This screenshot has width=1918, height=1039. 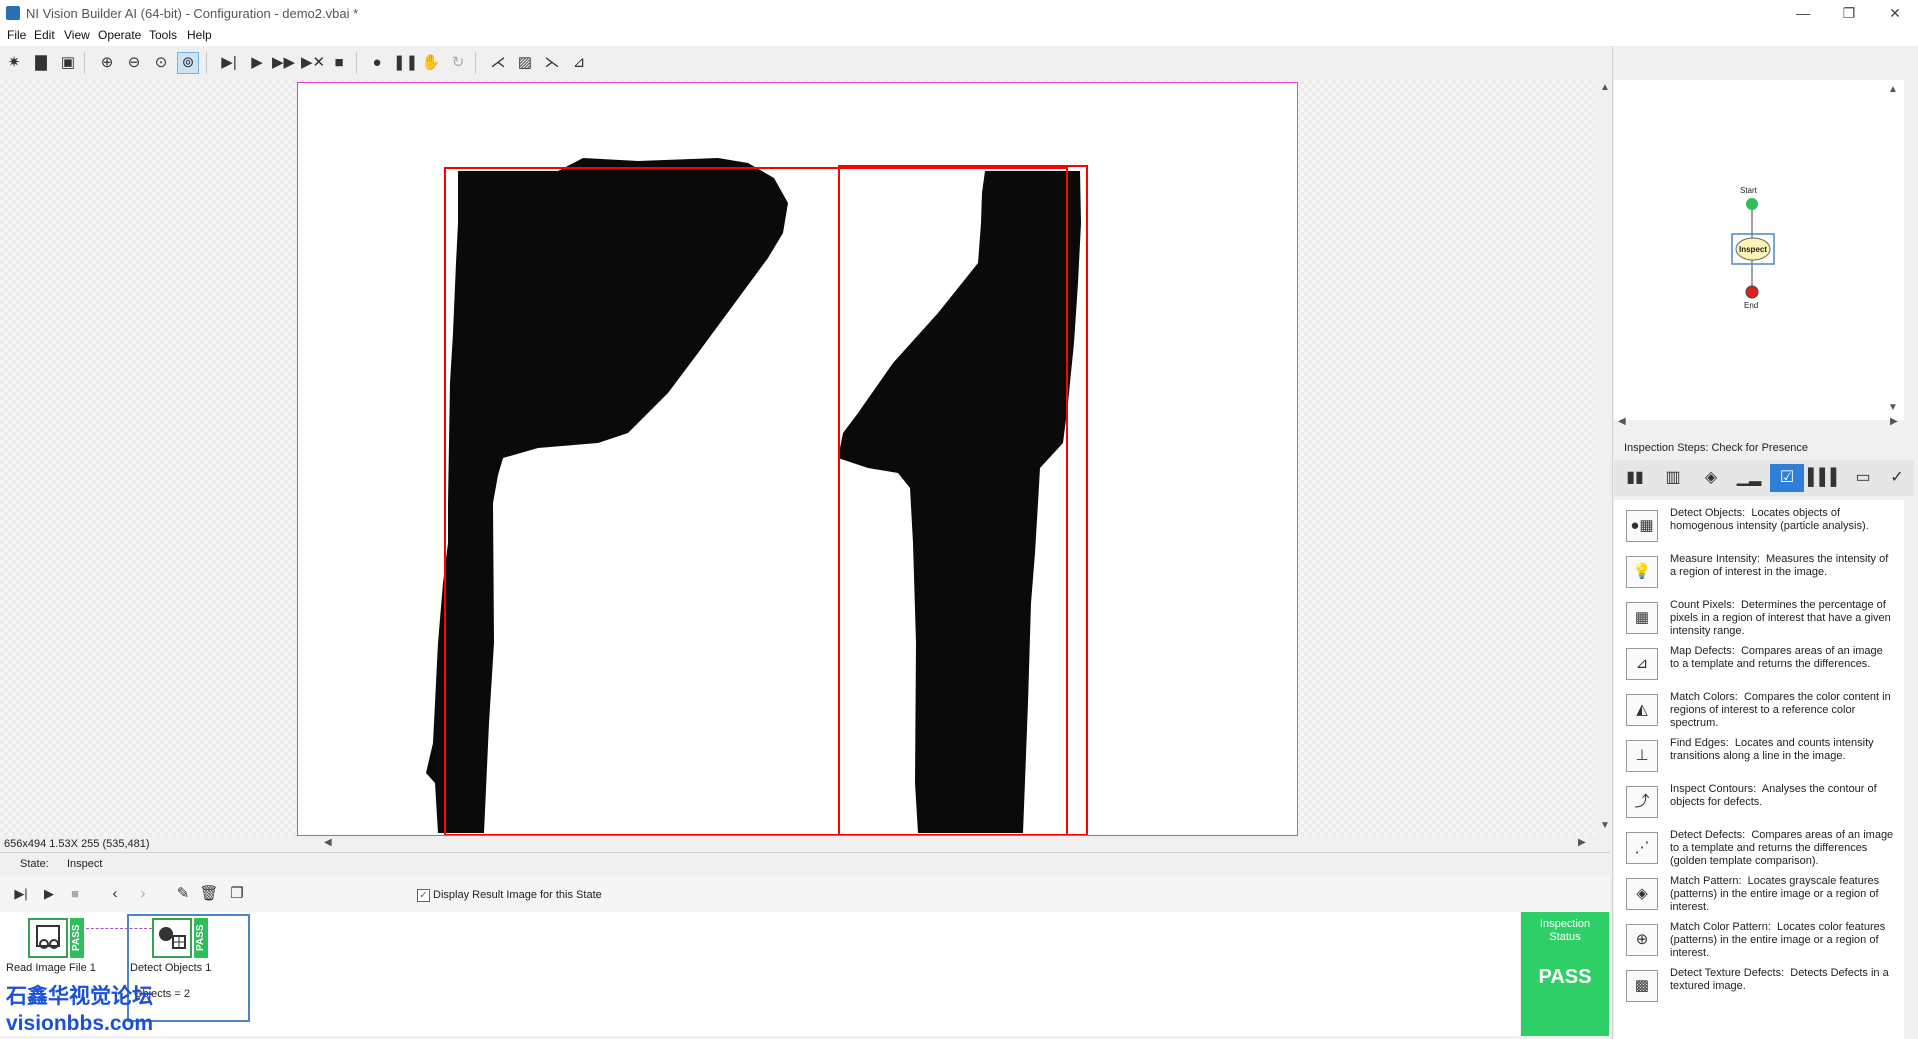 What do you see at coordinates (1787, 478) in the screenshot?
I see `tab-check-presence-icon: ☑` at bounding box center [1787, 478].